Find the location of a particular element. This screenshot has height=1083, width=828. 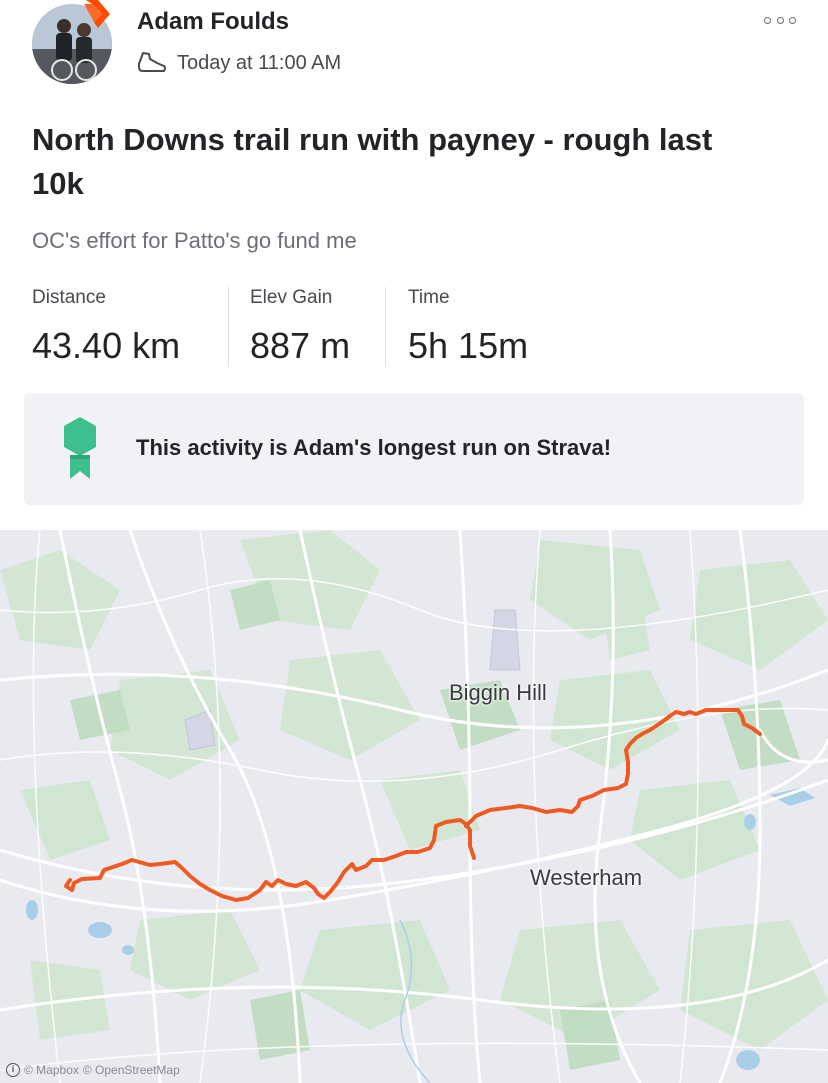

map-label-westerham: Westerham is located at coordinates (586, 877).